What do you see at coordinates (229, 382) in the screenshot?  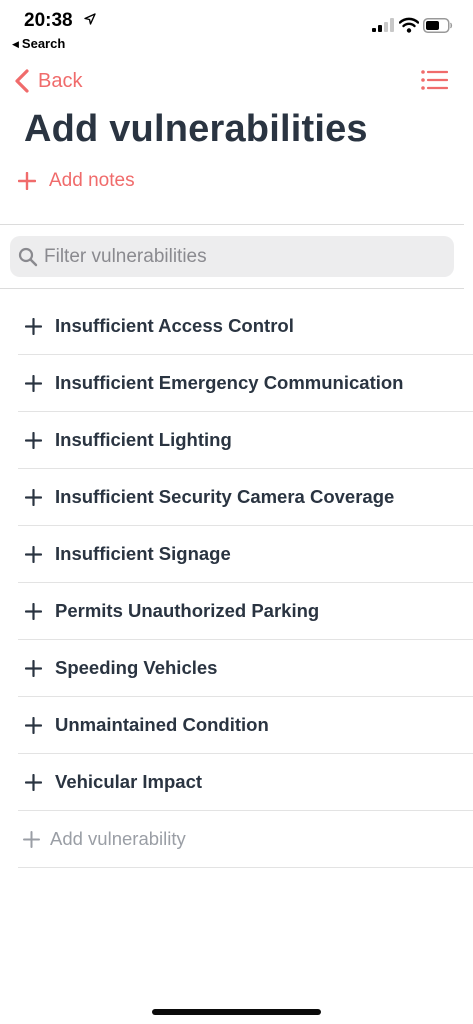 I see `vulnerability-label: Insufficient Emergency Communication` at bounding box center [229, 382].